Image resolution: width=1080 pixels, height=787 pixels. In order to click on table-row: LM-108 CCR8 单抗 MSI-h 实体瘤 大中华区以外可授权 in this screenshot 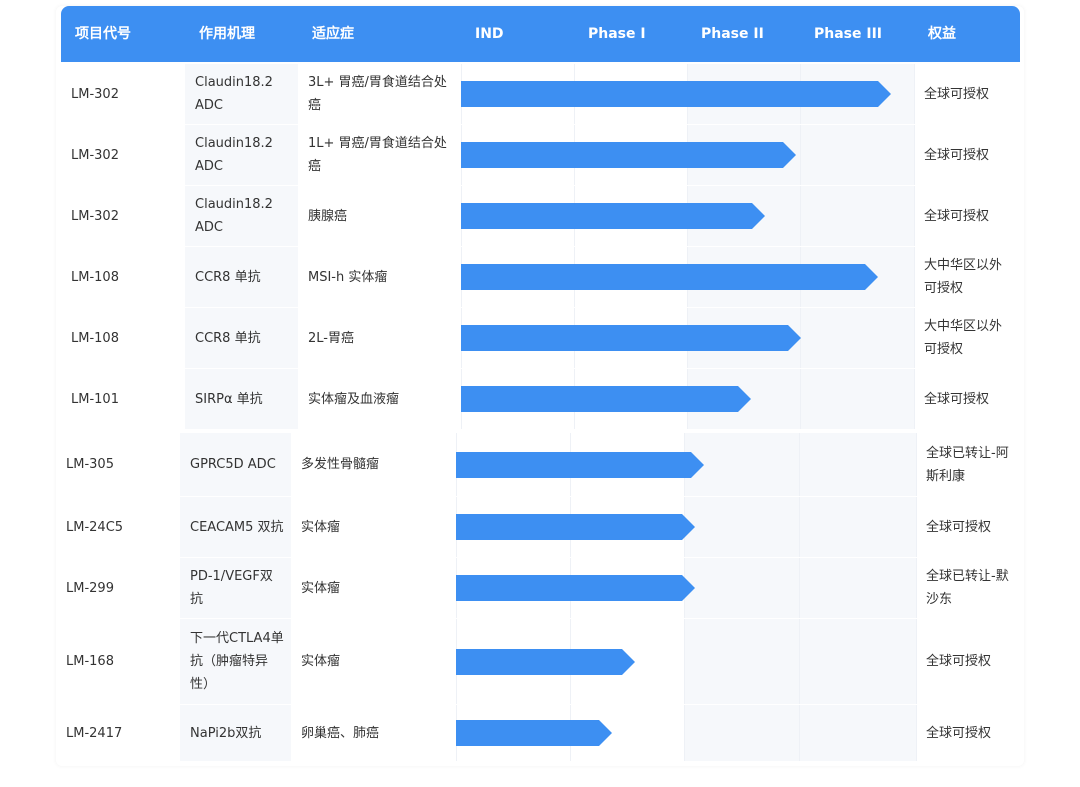, I will do `click(540, 277)`.